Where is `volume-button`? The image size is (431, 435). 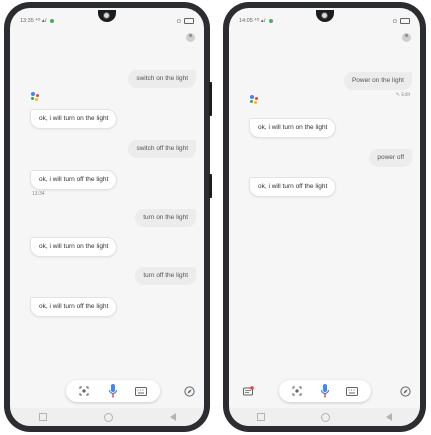
volume-button is located at coordinates (210, 99).